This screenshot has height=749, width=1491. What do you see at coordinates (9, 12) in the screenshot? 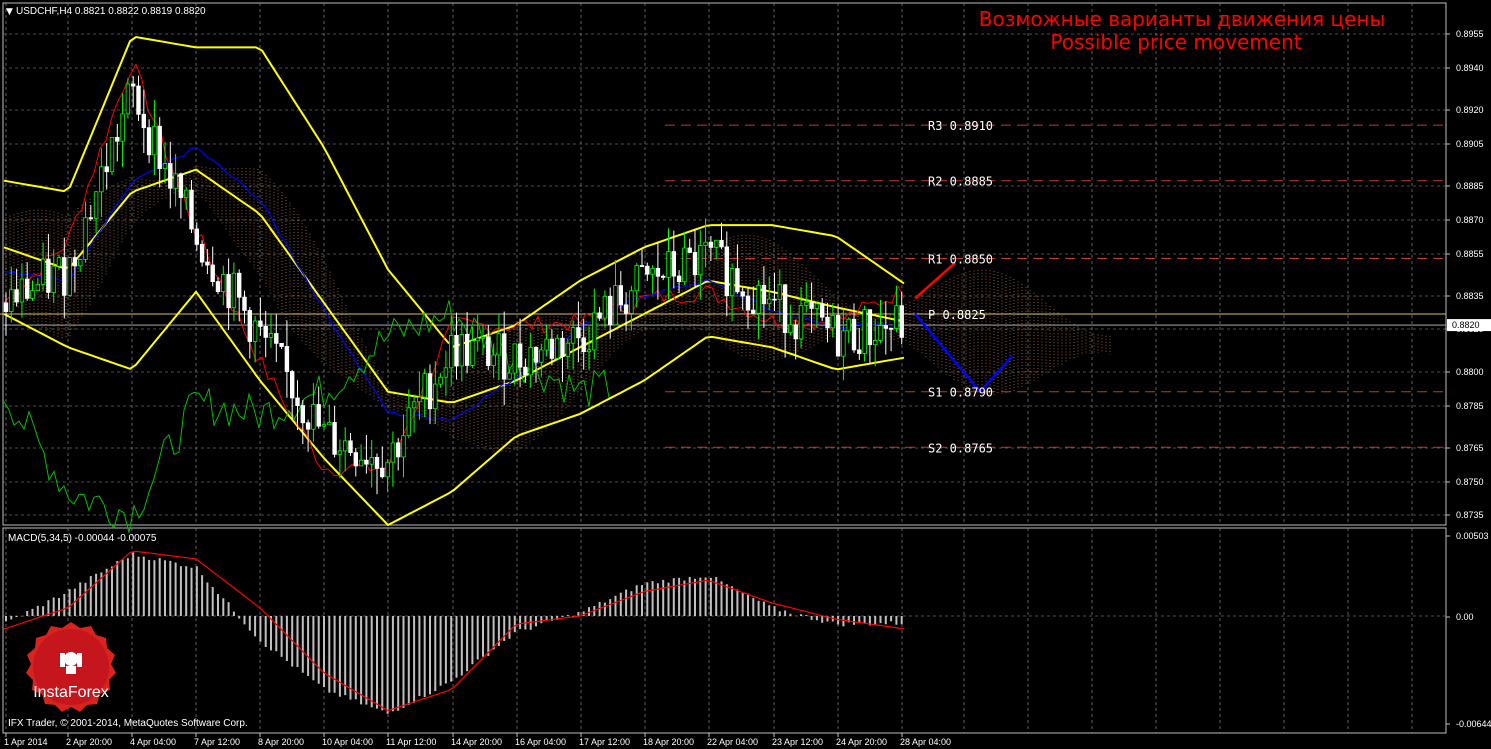
I see `chart-menu-icon: ▼` at bounding box center [9, 12].